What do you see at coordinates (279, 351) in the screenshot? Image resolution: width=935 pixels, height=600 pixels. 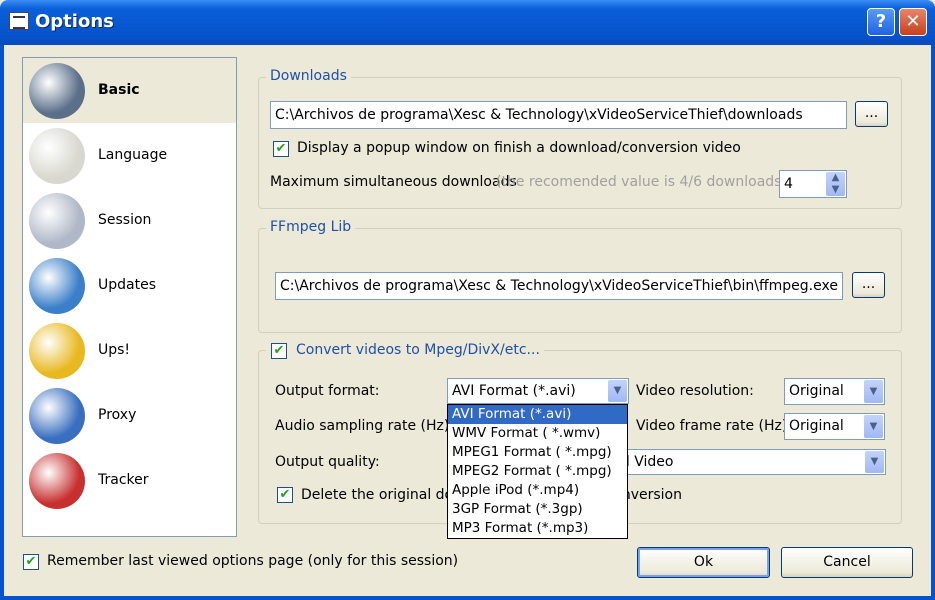 I see `convert-checkbox: ✔` at bounding box center [279, 351].